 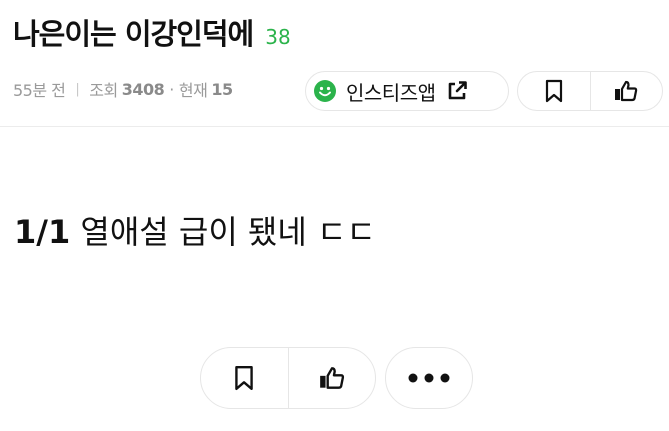 I want to click on smile-icon, so click(x=325, y=91).